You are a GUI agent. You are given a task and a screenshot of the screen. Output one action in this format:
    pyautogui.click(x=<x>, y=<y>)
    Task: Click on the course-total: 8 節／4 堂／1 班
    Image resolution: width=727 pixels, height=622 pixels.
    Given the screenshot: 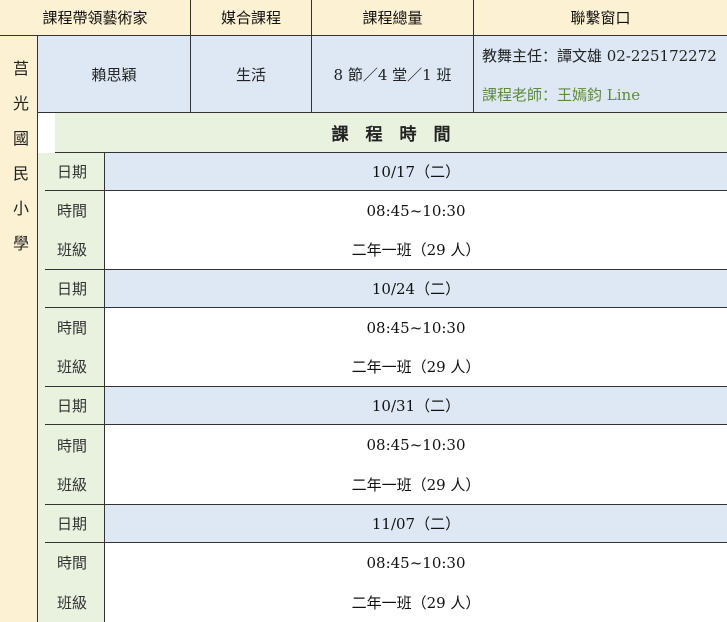 What is the action you would take?
    pyautogui.click(x=392, y=74)
    